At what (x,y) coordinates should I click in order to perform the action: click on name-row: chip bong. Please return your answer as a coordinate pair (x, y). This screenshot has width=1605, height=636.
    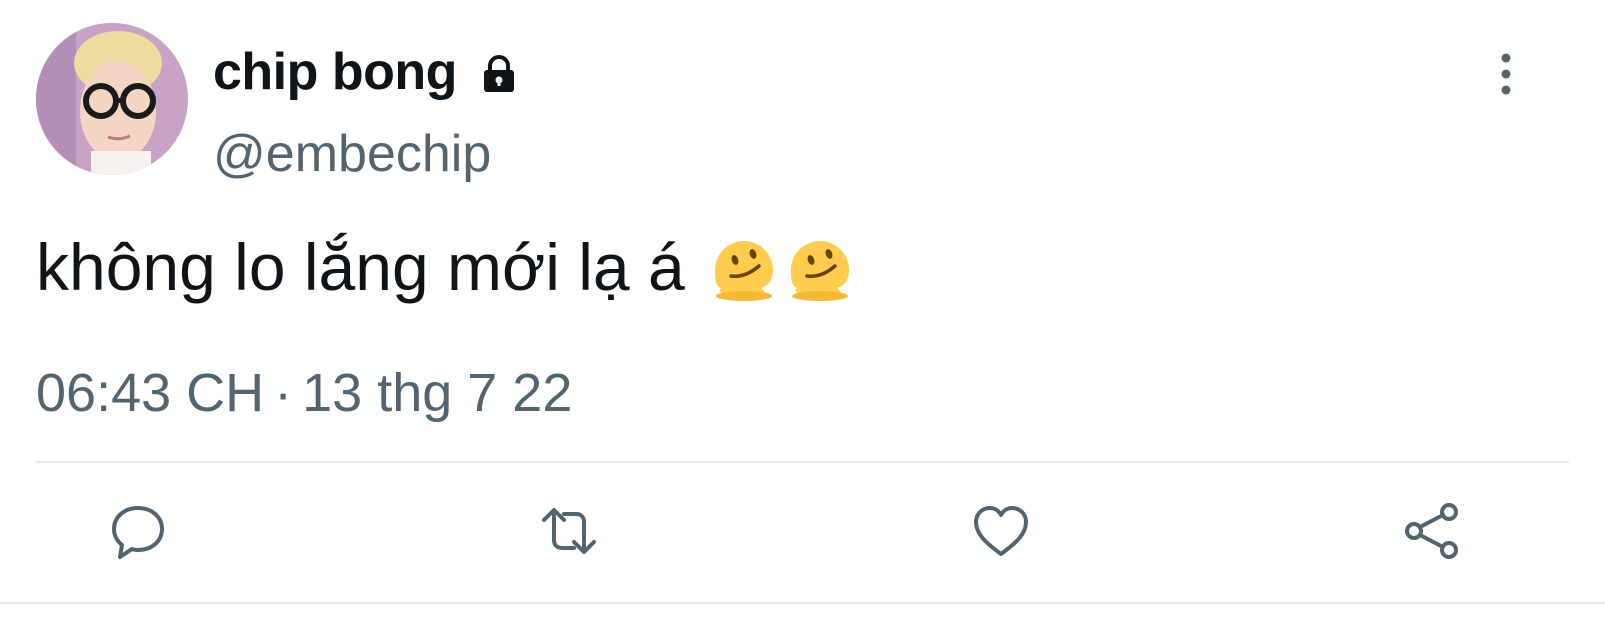
    Looking at the image, I should click on (366, 72).